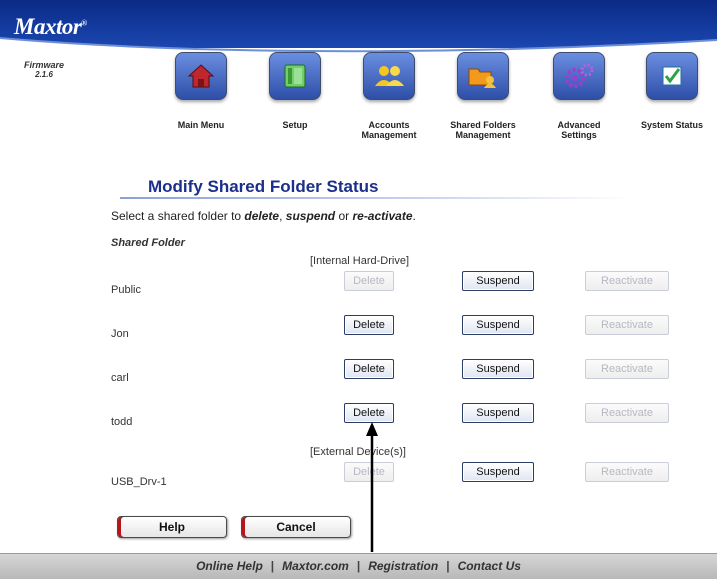 The image size is (717, 579). I want to click on help-button: Help, so click(172, 527).